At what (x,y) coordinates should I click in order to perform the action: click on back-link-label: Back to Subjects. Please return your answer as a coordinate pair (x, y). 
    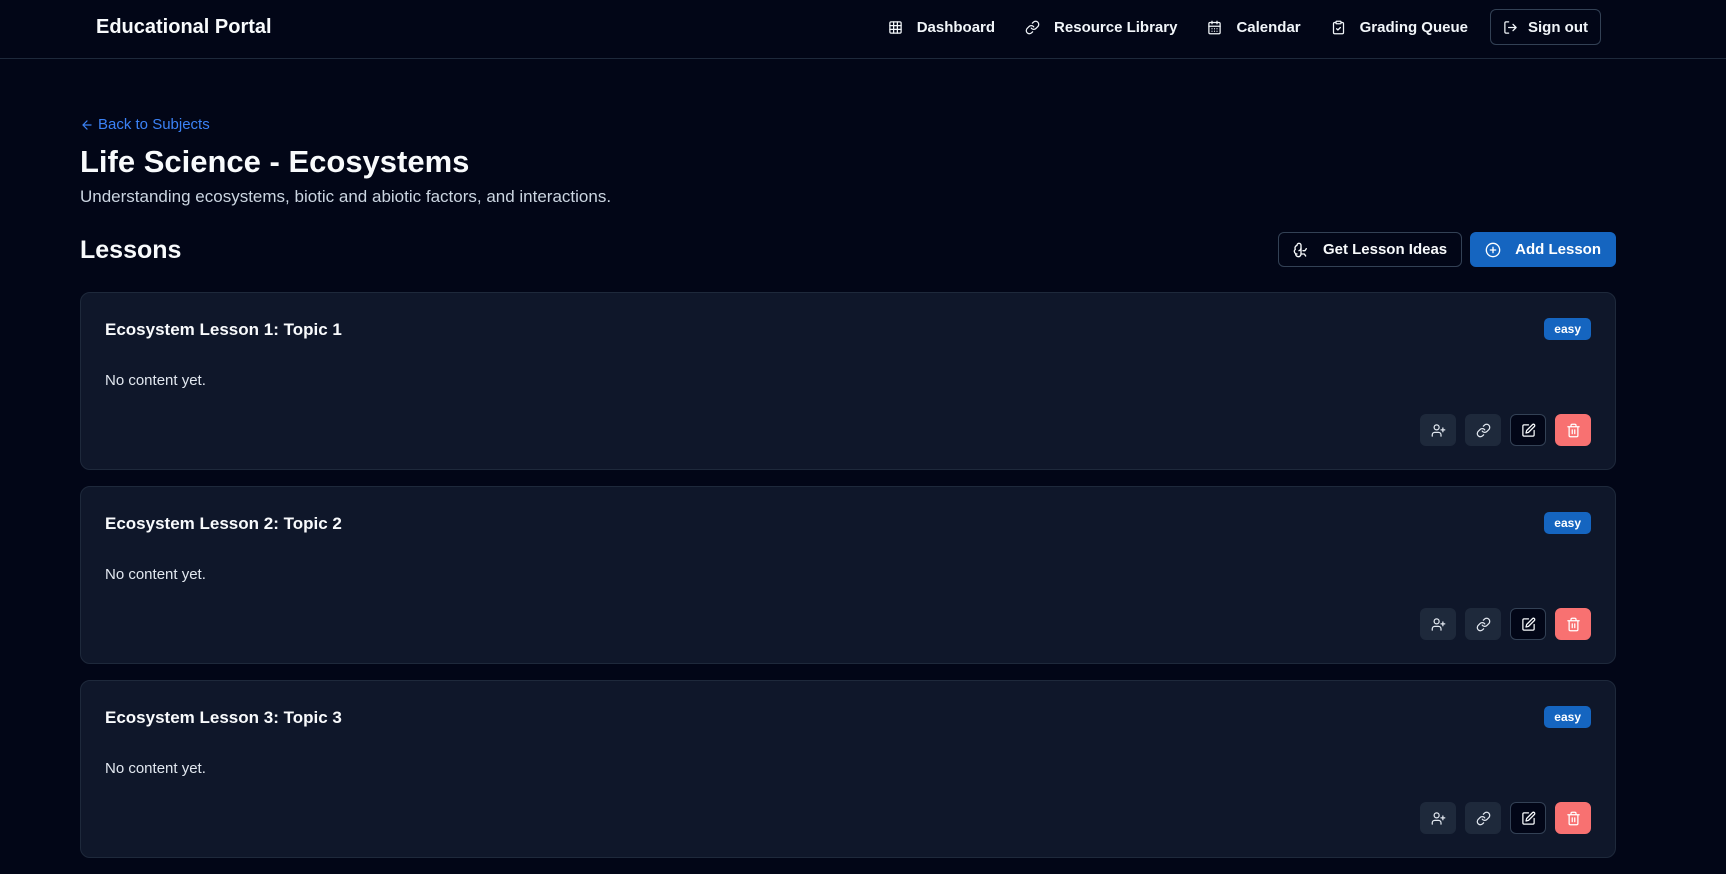
    Looking at the image, I should click on (154, 124).